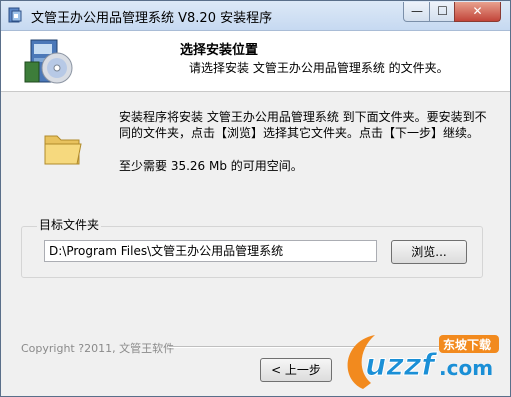 The width and height of the screenshot is (511, 397). I want to click on page-title: 选择安装位置, so click(219, 50).